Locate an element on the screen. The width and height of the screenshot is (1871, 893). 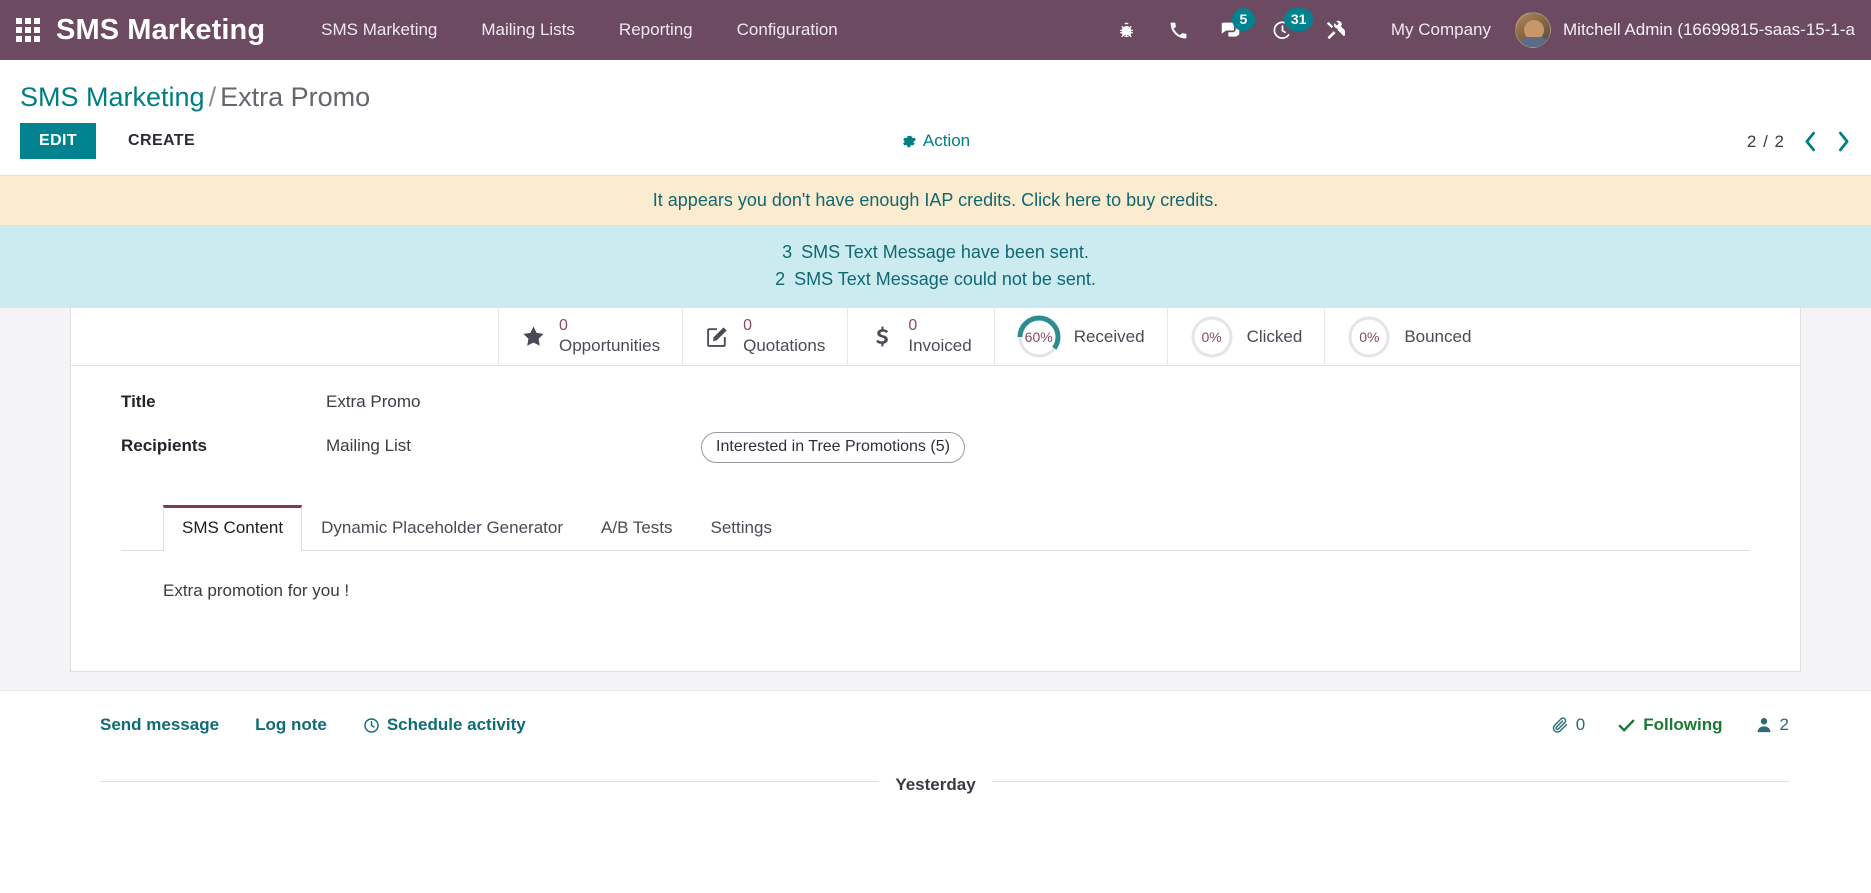
stat-button-quotations: 0 Quotations is located at coordinates (766, 336).